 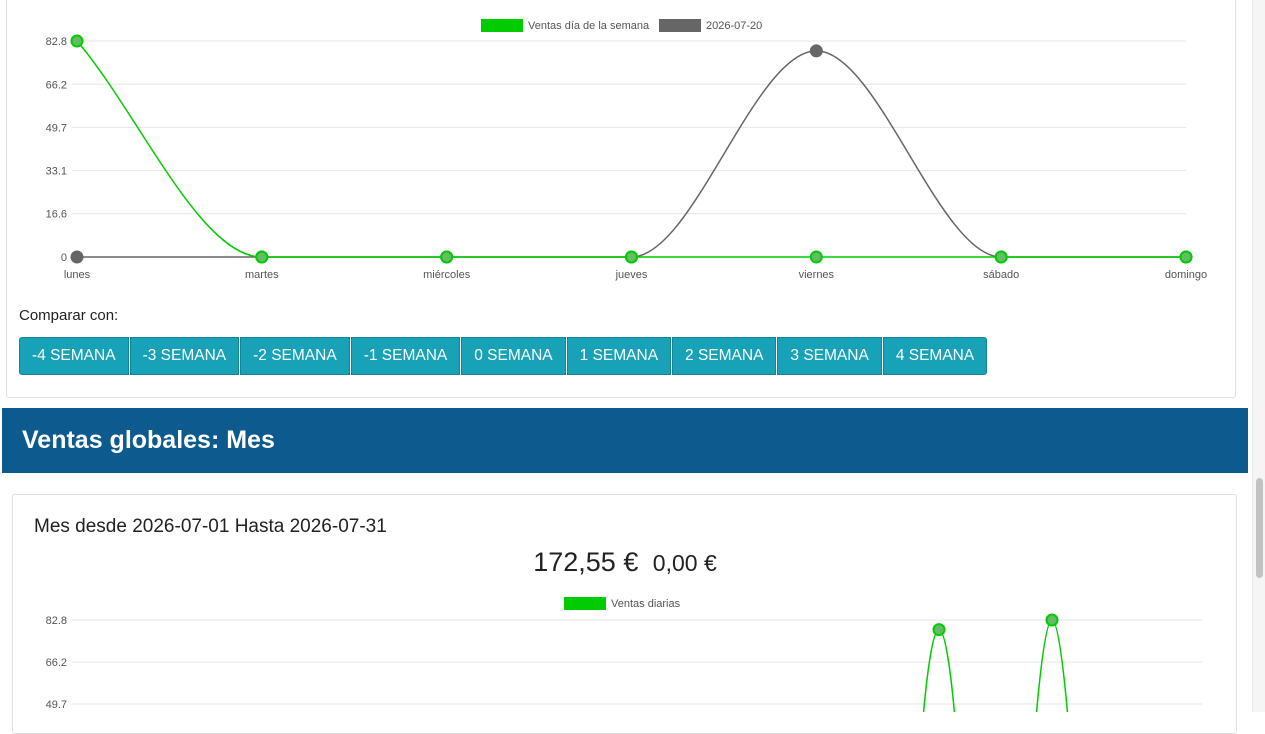 What do you see at coordinates (405, 356) in the screenshot?
I see `week-minus-1-button: -1 SEMANA` at bounding box center [405, 356].